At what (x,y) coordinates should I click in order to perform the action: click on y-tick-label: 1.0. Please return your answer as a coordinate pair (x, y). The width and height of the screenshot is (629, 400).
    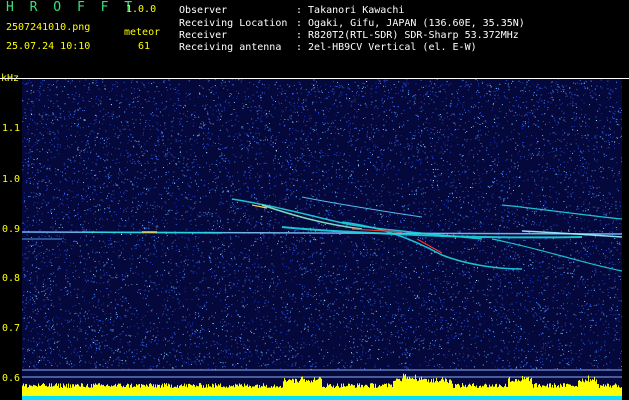
    Looking at the image, I should click on (11, 179).